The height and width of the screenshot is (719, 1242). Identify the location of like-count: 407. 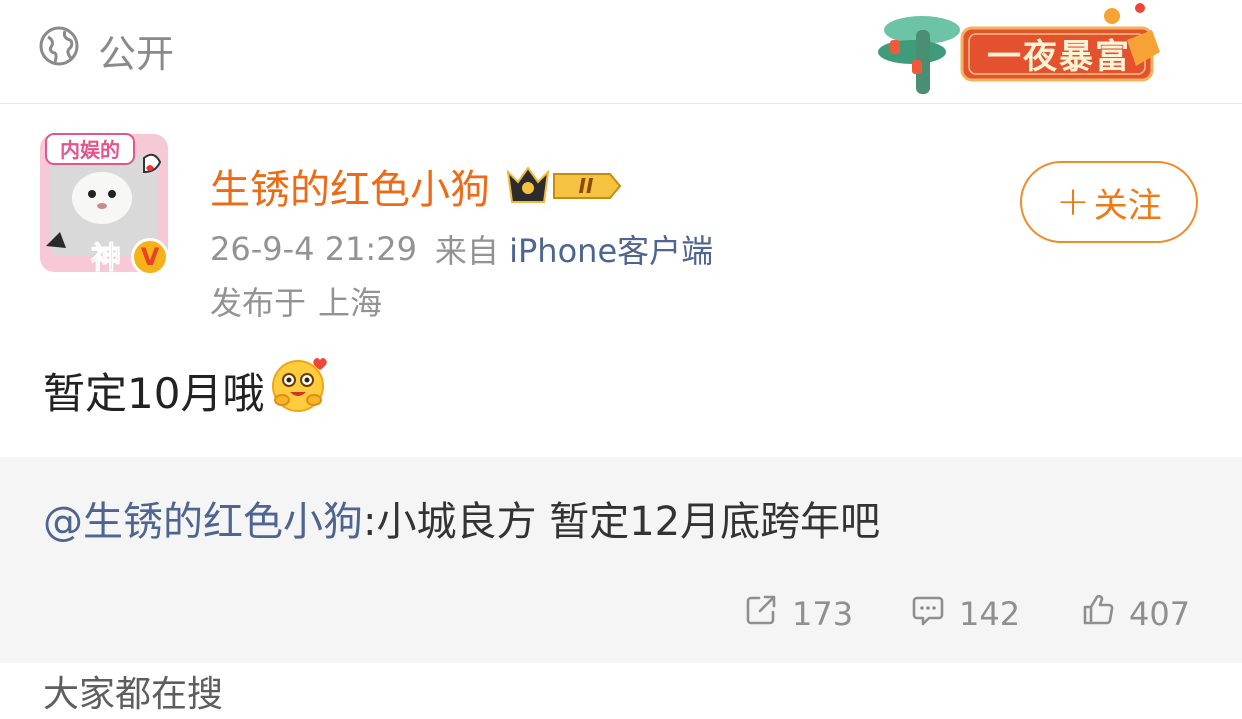
(1160, 614).